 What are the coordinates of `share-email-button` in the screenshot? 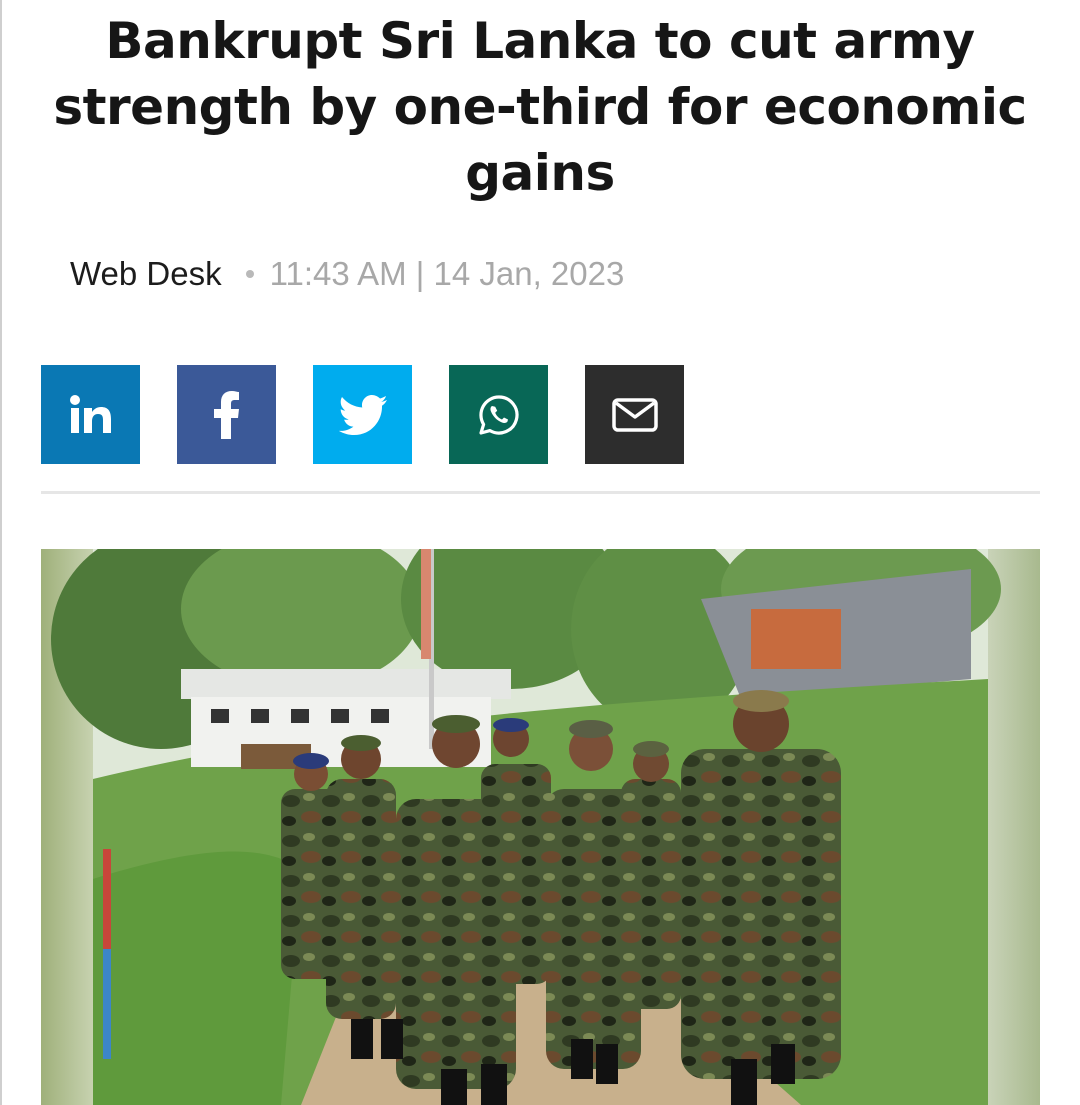 It's located at (634, 414).